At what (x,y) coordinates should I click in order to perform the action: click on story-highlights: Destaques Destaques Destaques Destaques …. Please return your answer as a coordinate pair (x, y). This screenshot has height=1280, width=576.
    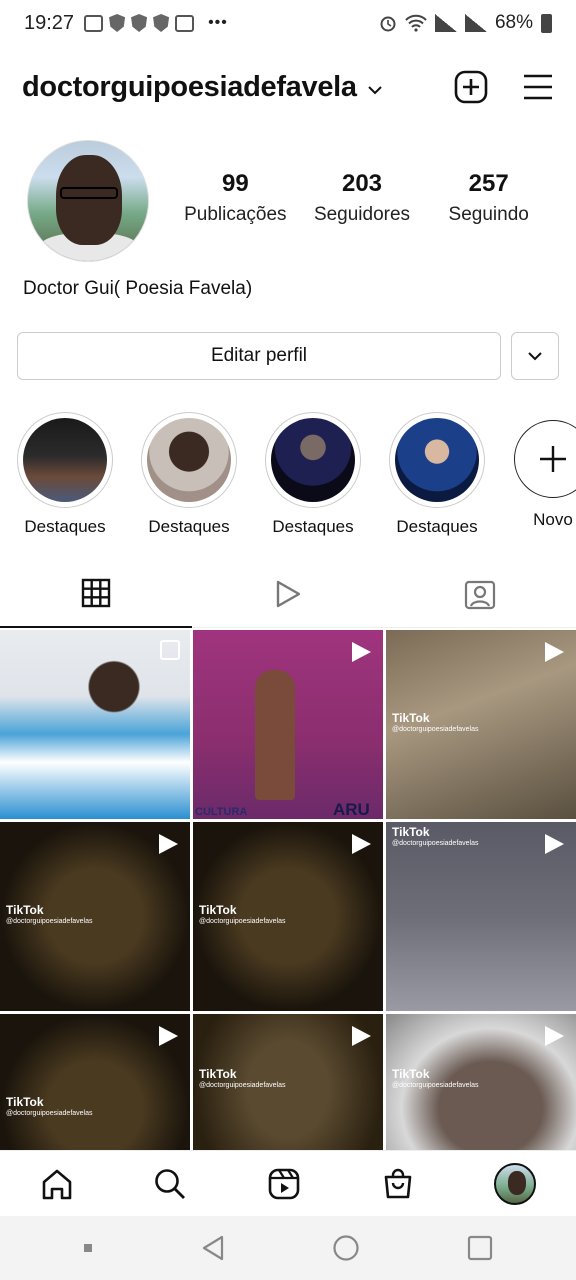
    Looking at the image, I should click on (296, 474).